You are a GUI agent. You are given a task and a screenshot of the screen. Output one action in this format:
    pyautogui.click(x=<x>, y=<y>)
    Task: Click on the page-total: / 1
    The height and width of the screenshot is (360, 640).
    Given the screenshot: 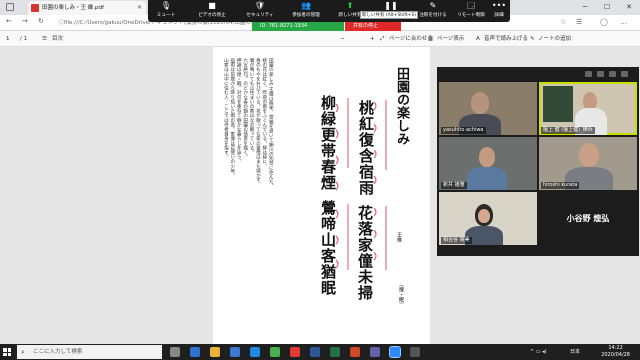 What is the action you would take?
    pyautogui.click(x=24, y=39)
    